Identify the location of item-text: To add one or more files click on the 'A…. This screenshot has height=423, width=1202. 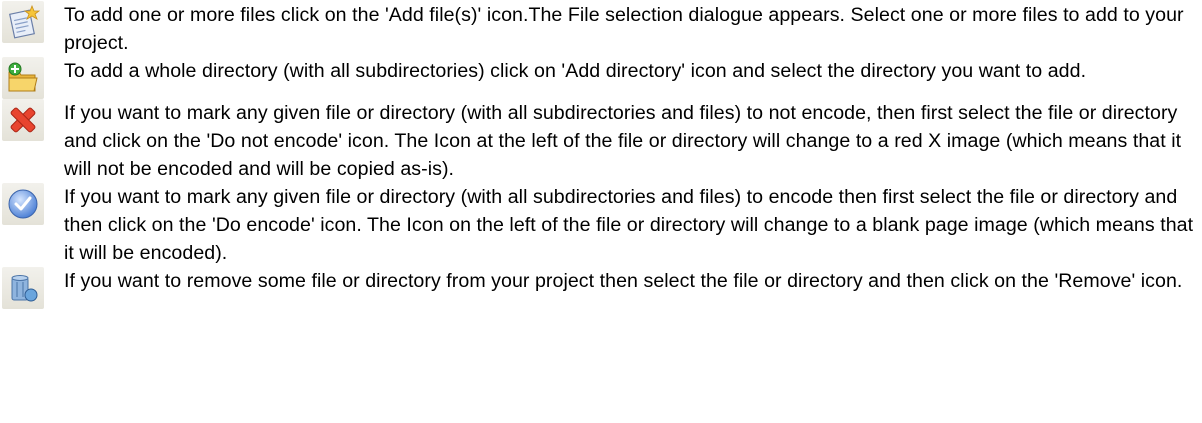
(624, 29).